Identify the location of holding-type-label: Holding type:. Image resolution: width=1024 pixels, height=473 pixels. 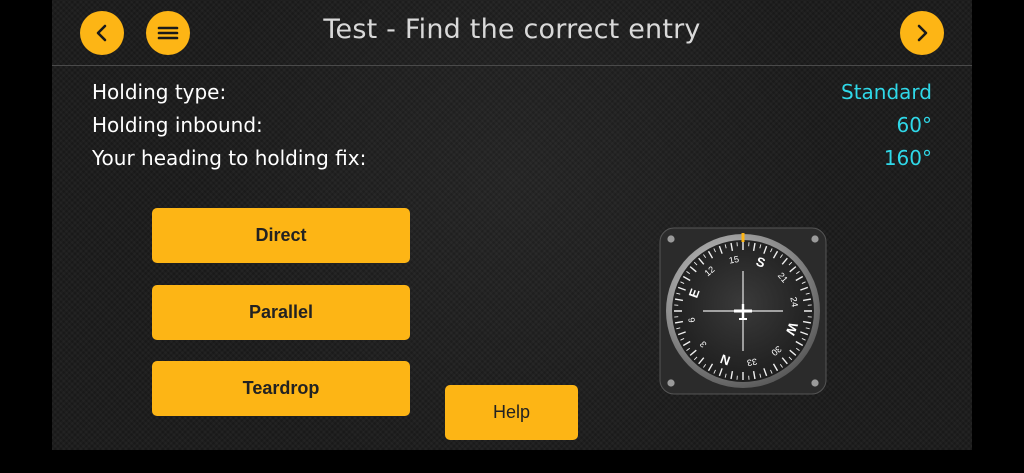
(159, 92).